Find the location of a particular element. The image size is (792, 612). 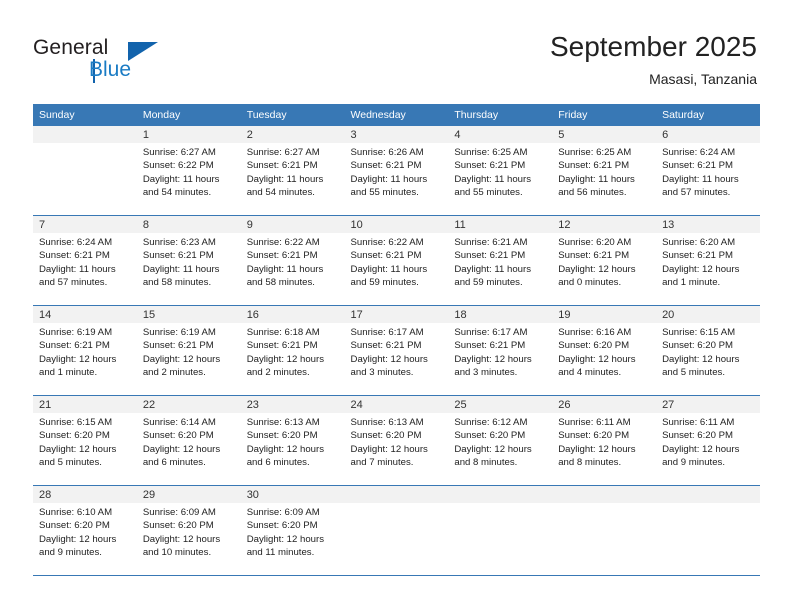

day-detail-sunrise: Sunrise: 6:15 AM is located at coordinates (76, 422).